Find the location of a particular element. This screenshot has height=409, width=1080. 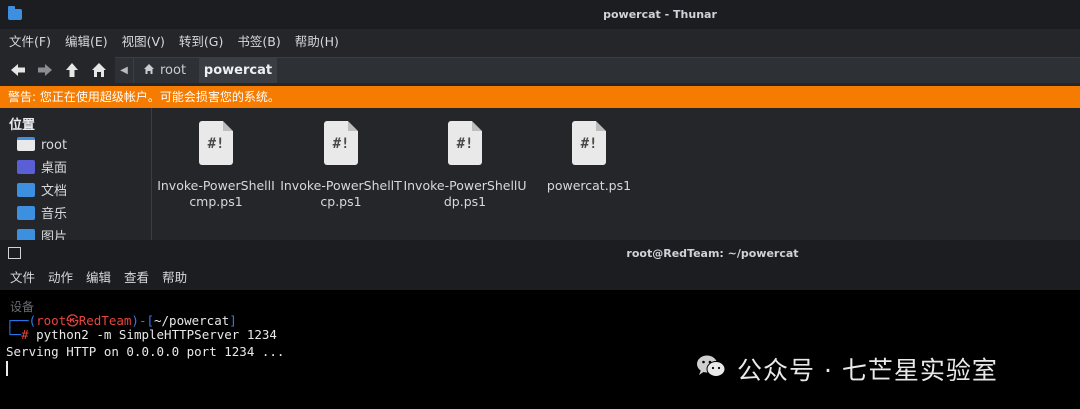

file-name: Invoke-PowerShellTcp.ps1 is located at coordinates (341, 193).